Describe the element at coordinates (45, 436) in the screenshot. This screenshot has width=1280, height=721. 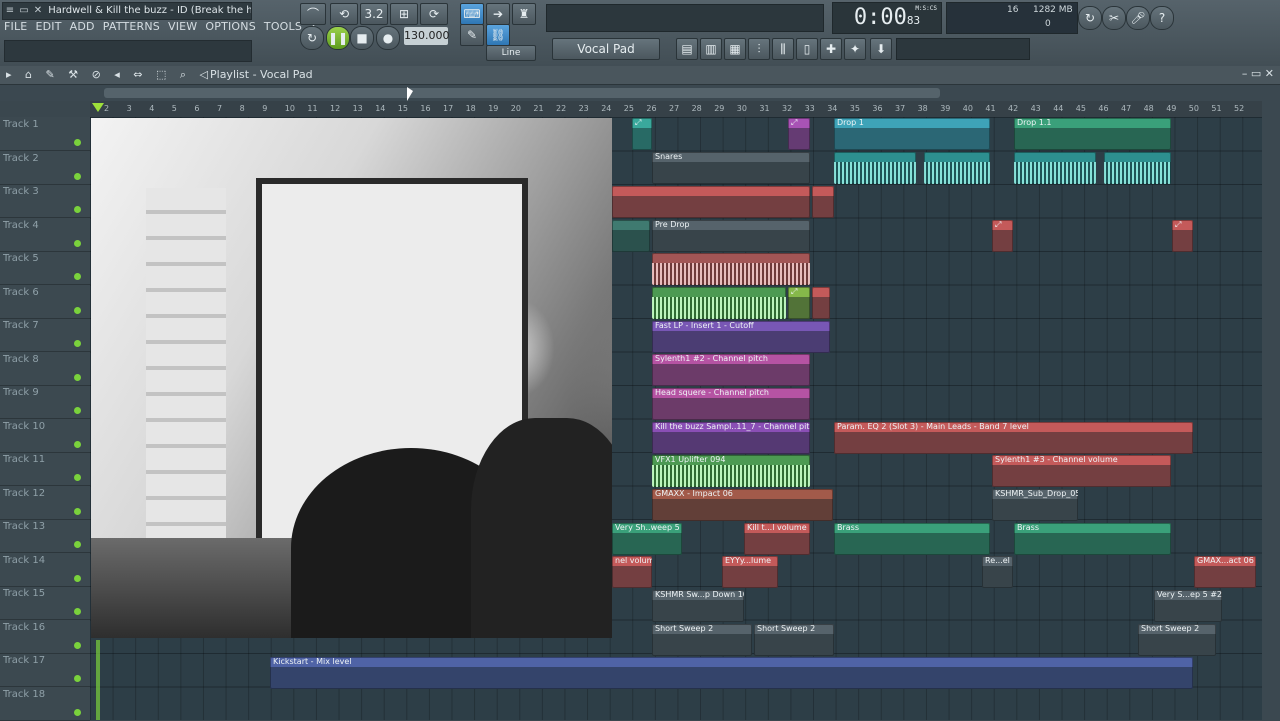
I see `track-header: Track 10` at that location.